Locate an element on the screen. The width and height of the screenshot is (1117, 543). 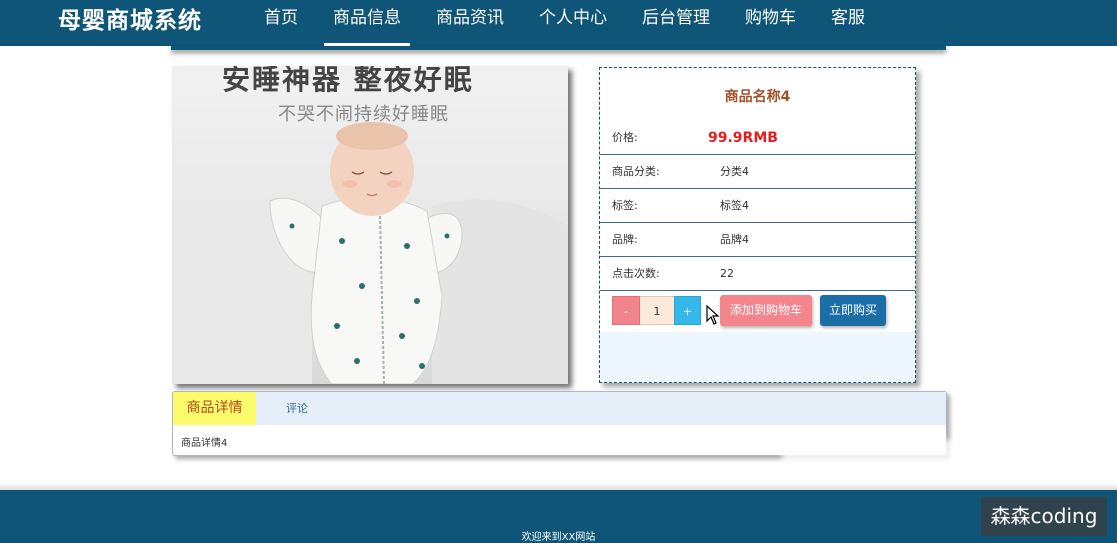
tab-product-detail: 商品详情 is located at coordinates (214, 408).